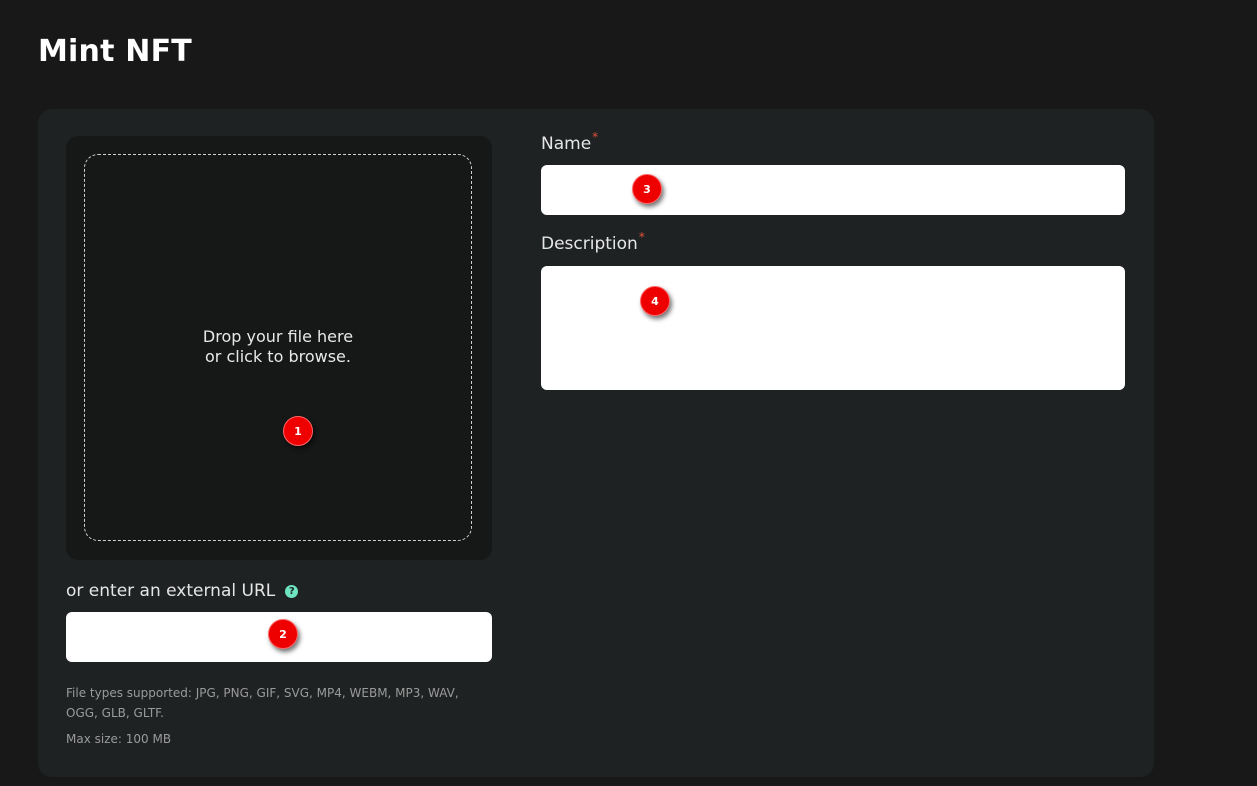 The height and width of the screenshot is (786, 1257). I want to click on annotation-marker-1: 1, so click(298, 431).